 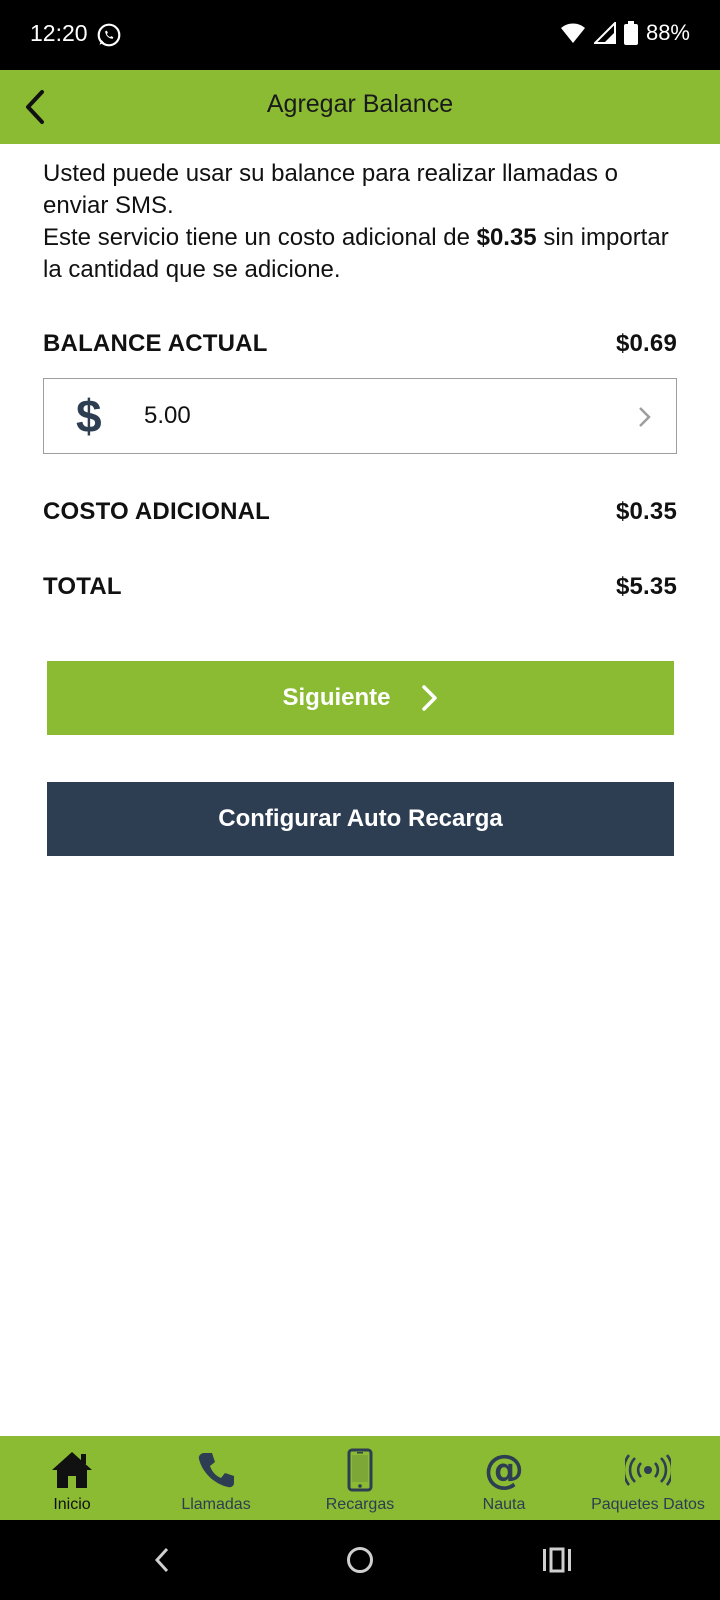 I want to click on total-label: TOTAL, so click(x=82, y=586).